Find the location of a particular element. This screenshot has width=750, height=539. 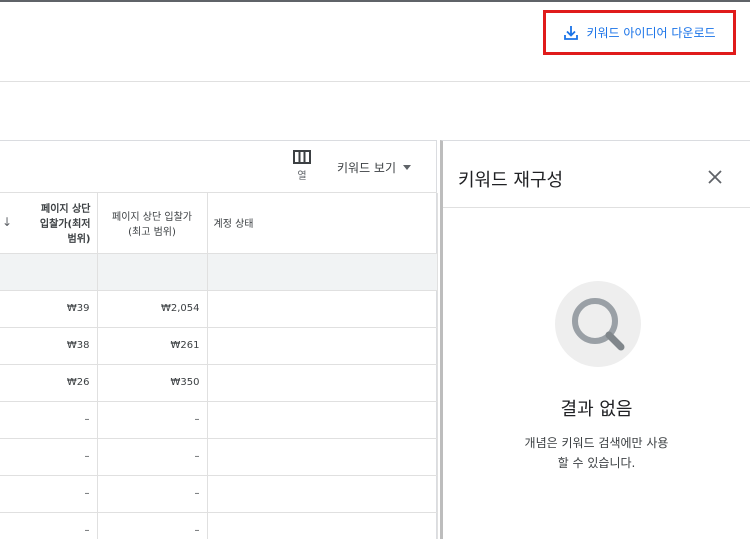

top-bar: 키워드 아이디어 다운로드 is located at coordinates (375, 42).